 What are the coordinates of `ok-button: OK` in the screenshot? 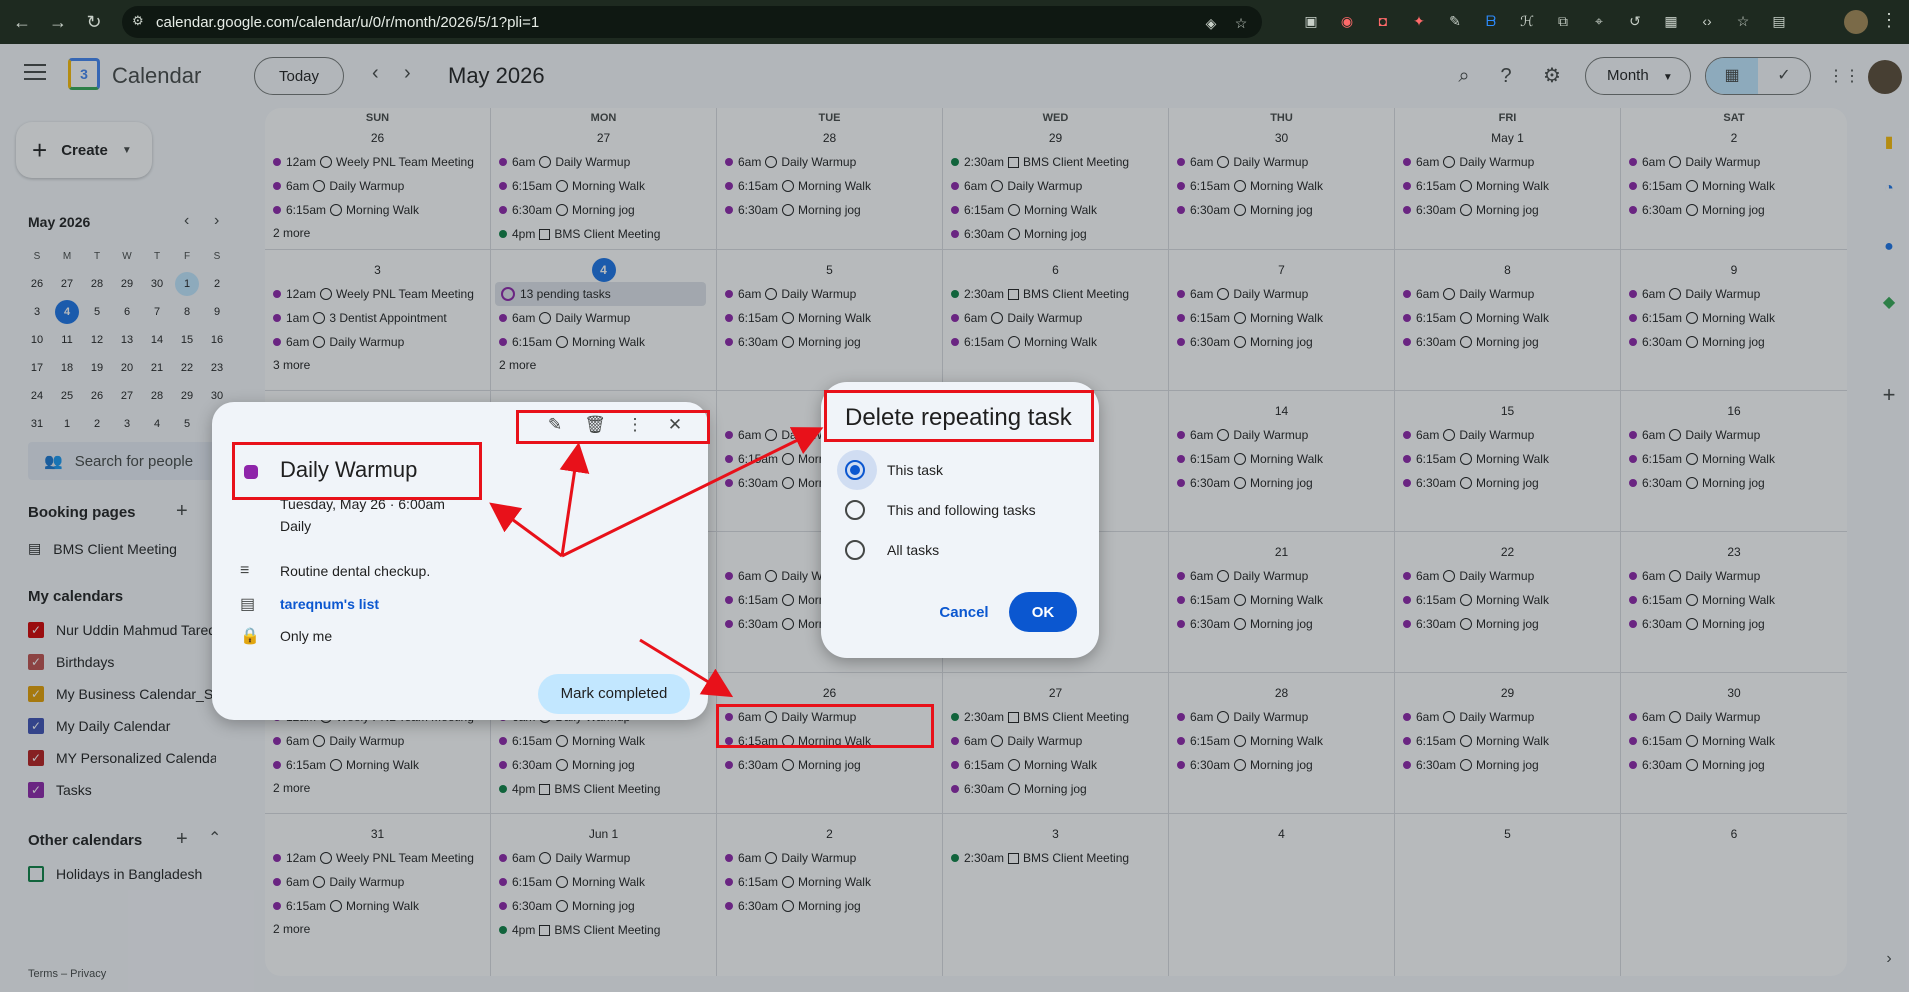 It's located at (1043, 612).